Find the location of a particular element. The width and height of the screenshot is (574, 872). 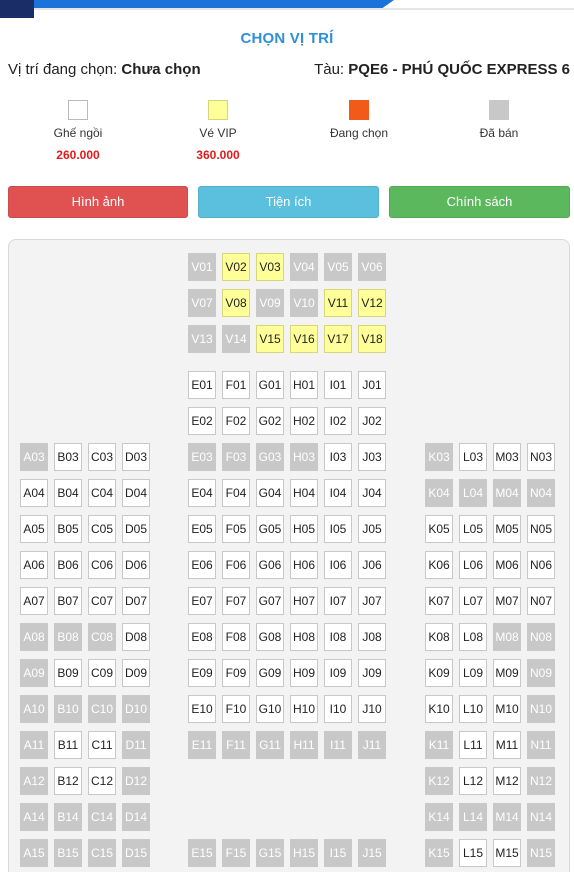

seat-k09: K09 is located at coordinates (439, 673).